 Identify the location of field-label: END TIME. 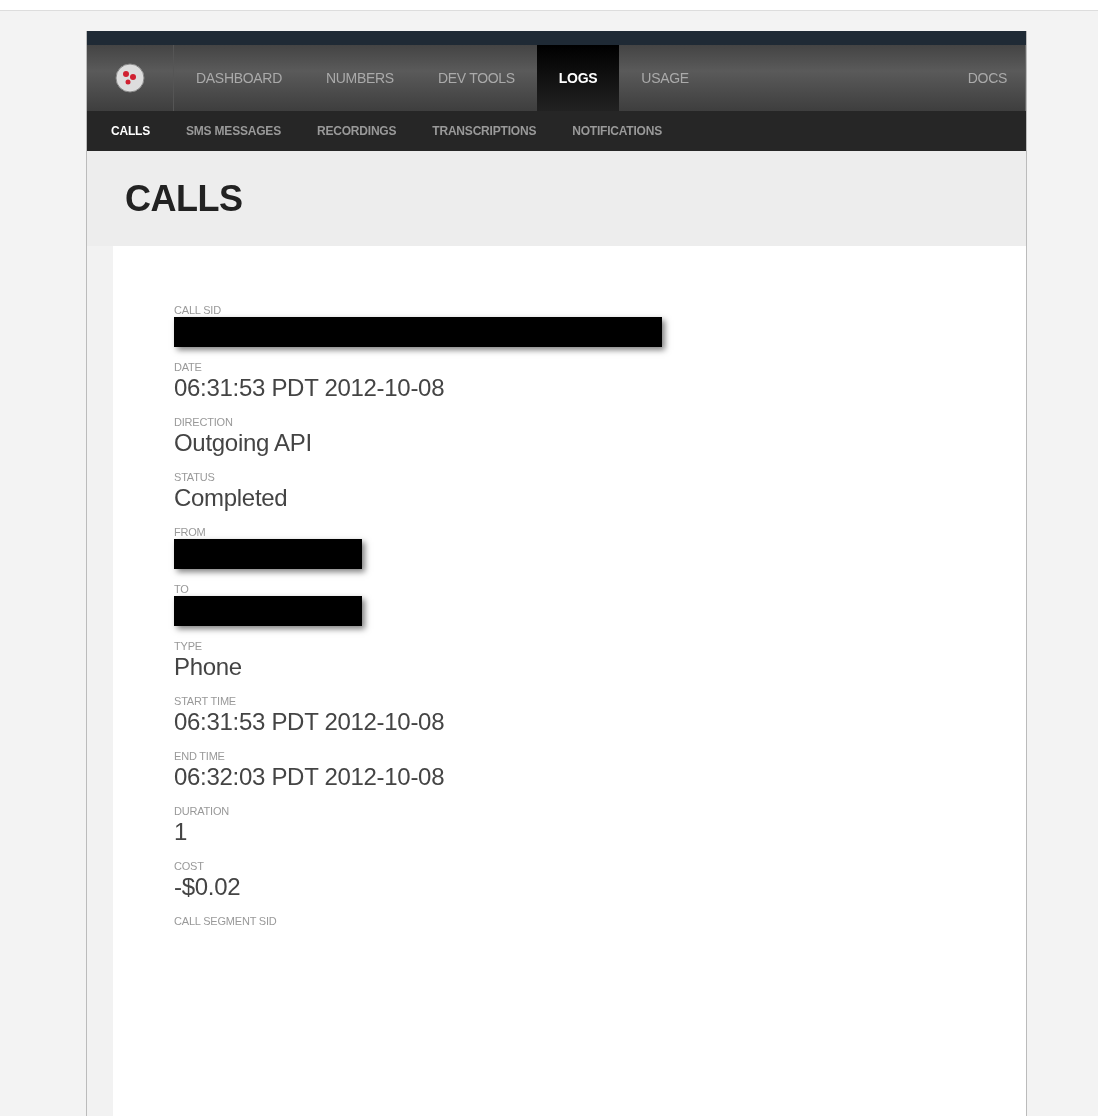
(200, 756).